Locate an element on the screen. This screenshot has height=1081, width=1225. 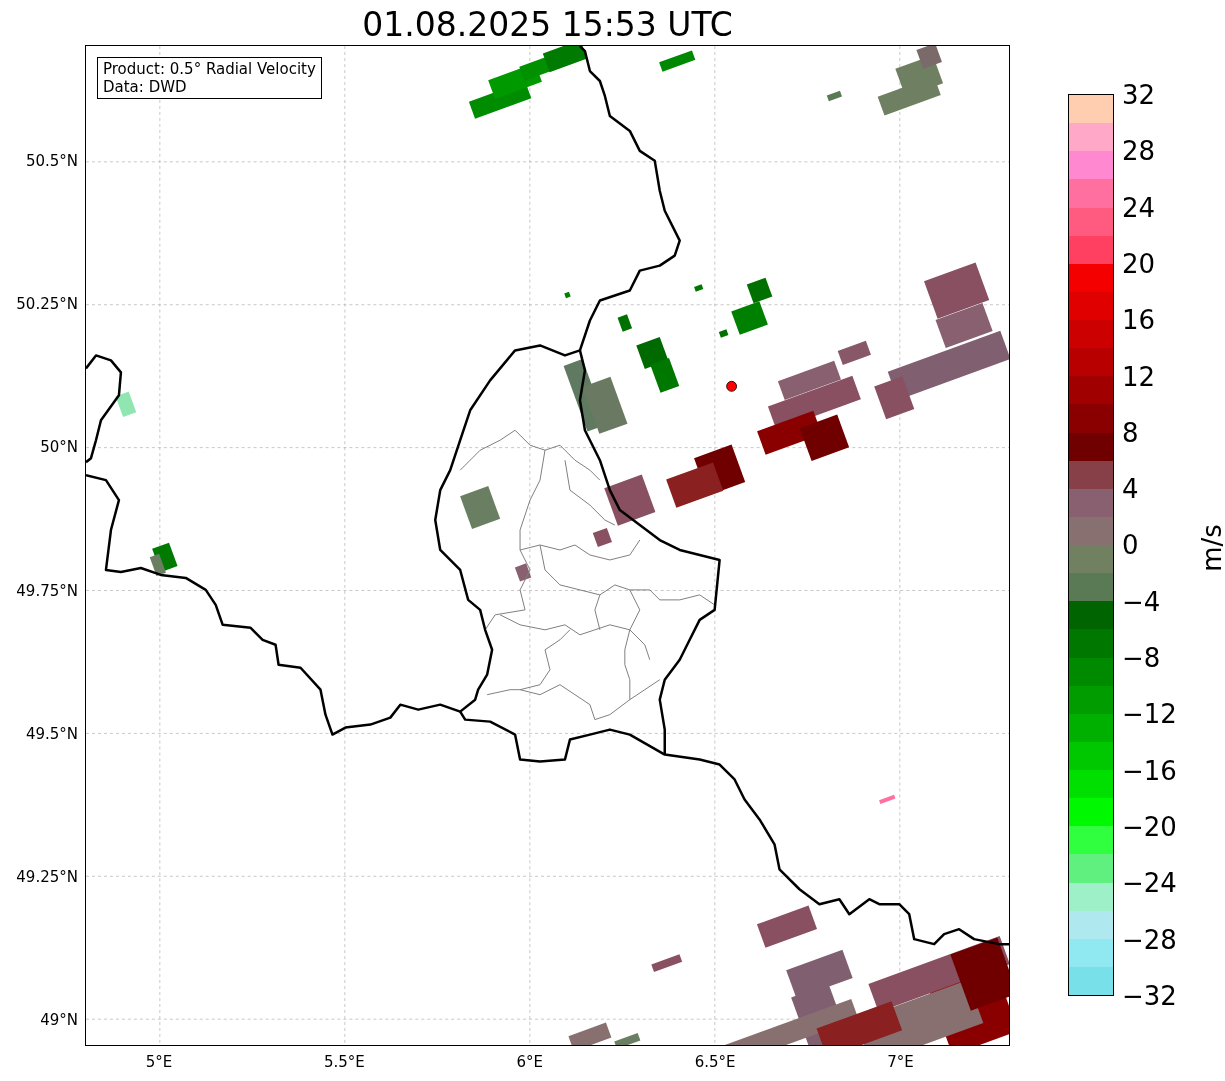
latitude-label: 50.25°N is located at coordinates (47, 304).